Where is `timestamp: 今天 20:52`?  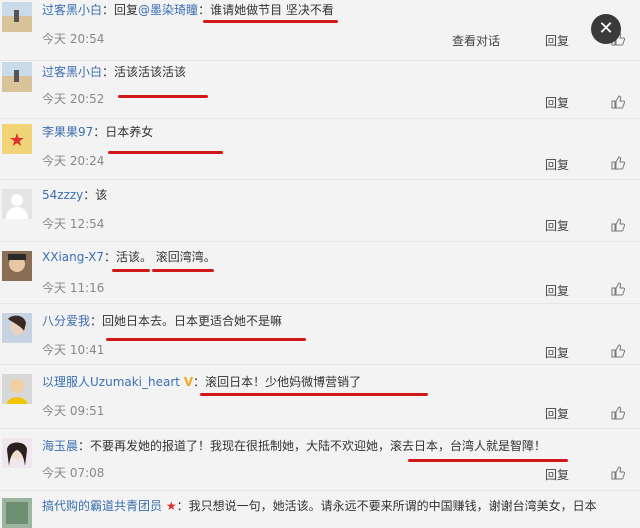
timestamp: 今天 20:52 is located at coordinates (73, 99).